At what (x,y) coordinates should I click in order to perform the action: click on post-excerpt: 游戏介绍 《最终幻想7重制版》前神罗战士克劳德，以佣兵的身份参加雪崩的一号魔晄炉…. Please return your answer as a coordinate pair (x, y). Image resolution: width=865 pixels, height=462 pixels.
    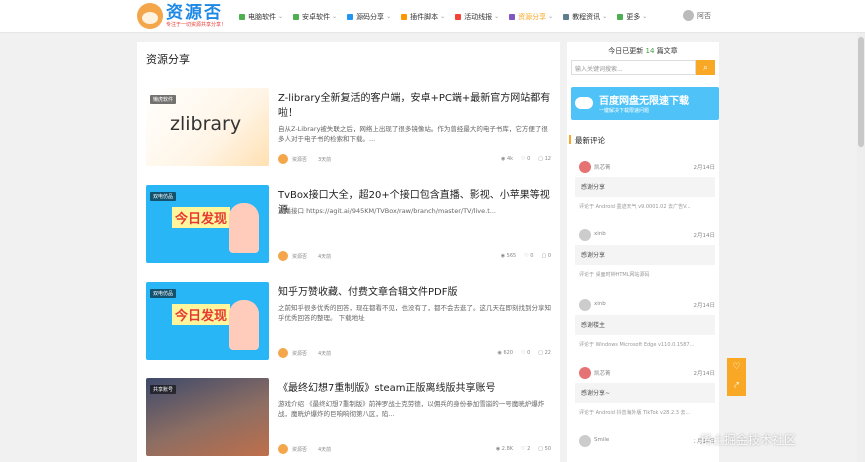
    Looking at the image, I should click on (411, 409).